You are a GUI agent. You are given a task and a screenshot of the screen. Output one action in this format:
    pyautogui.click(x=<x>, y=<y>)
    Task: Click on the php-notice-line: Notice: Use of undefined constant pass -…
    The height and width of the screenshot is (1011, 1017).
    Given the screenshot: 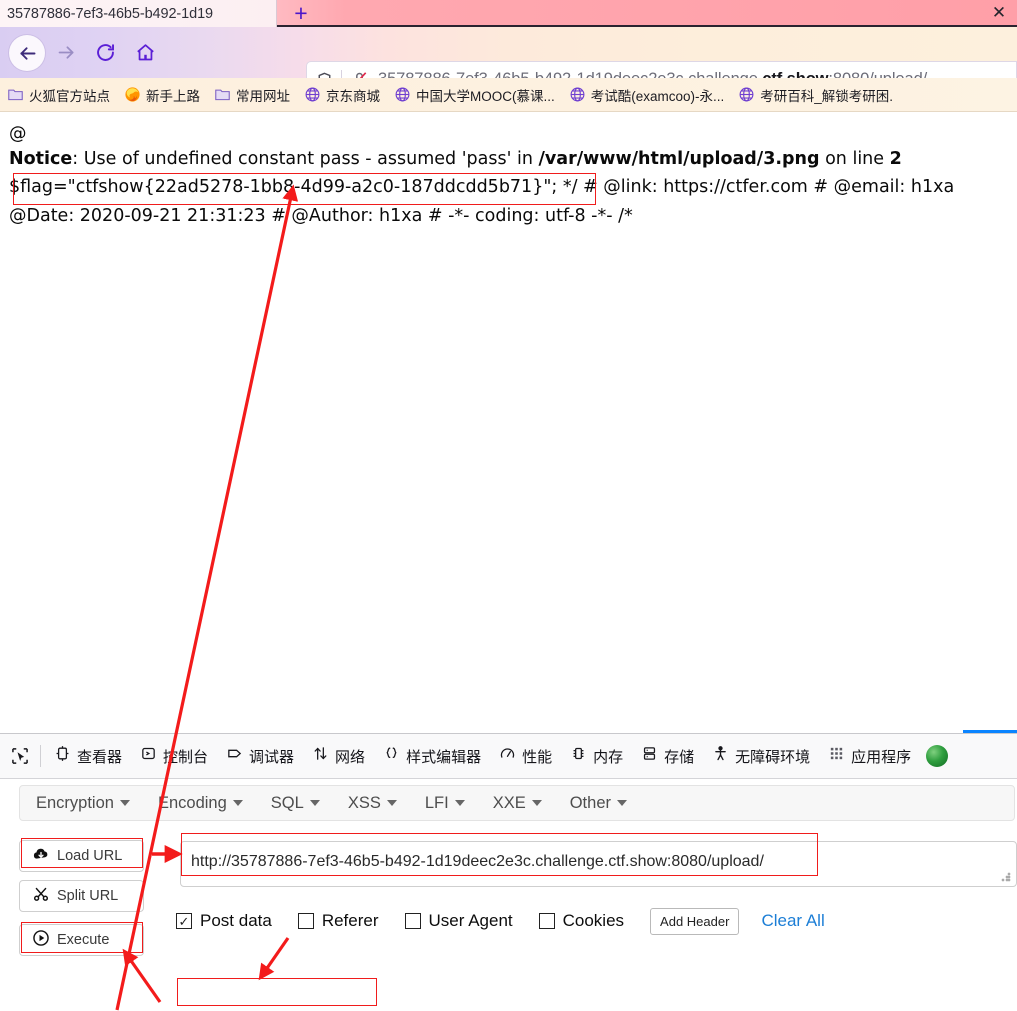 What is the action you would take?
    pyautogui.click(x=451, y=159)
    